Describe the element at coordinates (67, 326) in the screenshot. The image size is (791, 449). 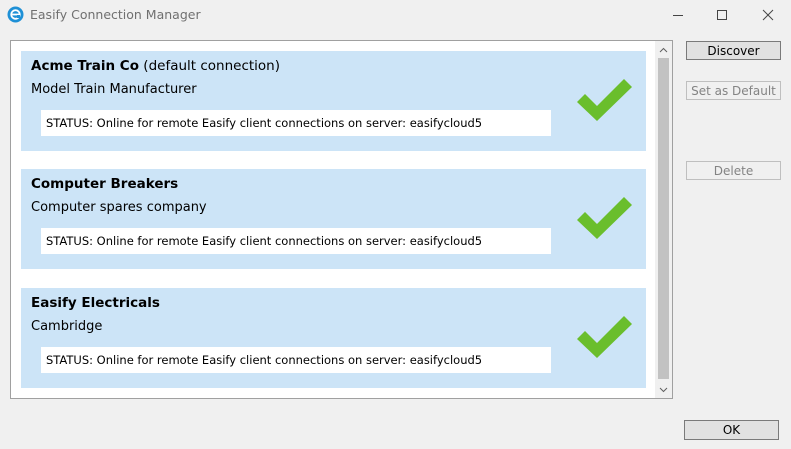
I see `connection-description: Cambridge` at that location.